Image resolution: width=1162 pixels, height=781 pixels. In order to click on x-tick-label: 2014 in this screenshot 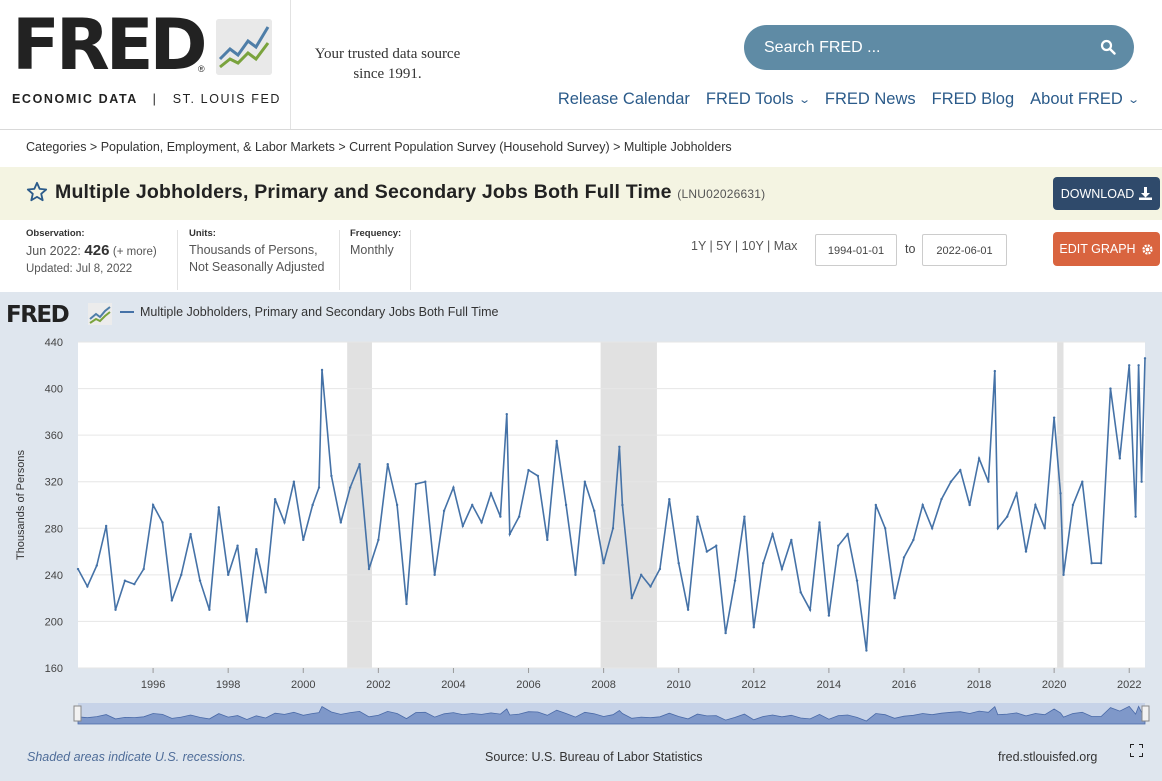, I will do `click(829, 685)`.